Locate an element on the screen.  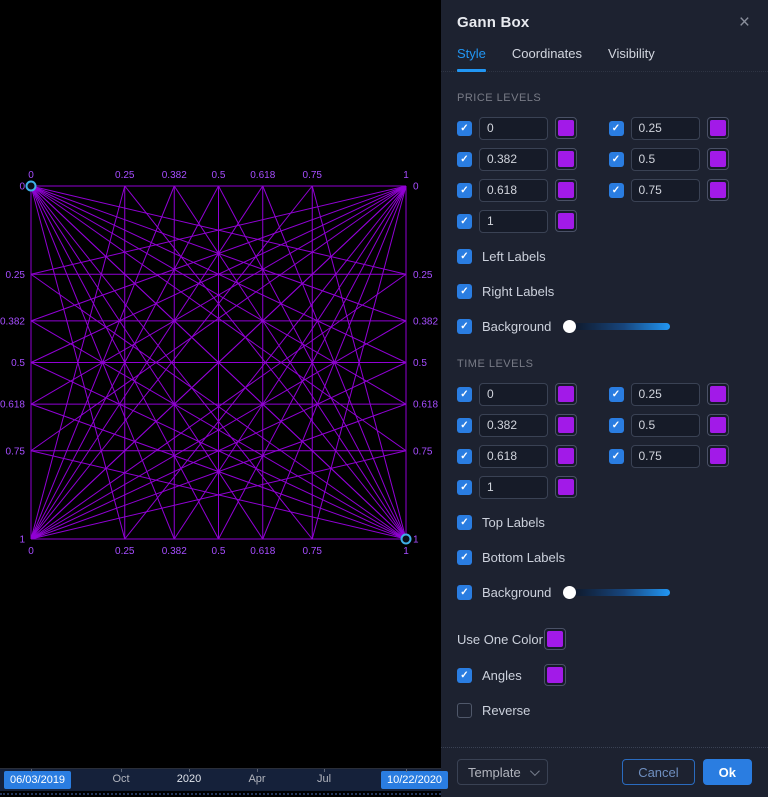
reverse-row: Reverse is located at coordinates (604, 710).